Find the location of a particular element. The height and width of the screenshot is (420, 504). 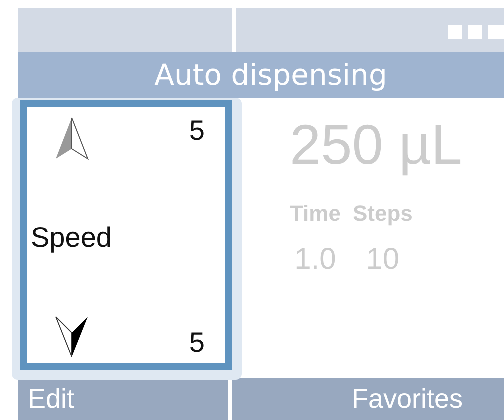

down-value: 5 is located at coordinates (197, 343).